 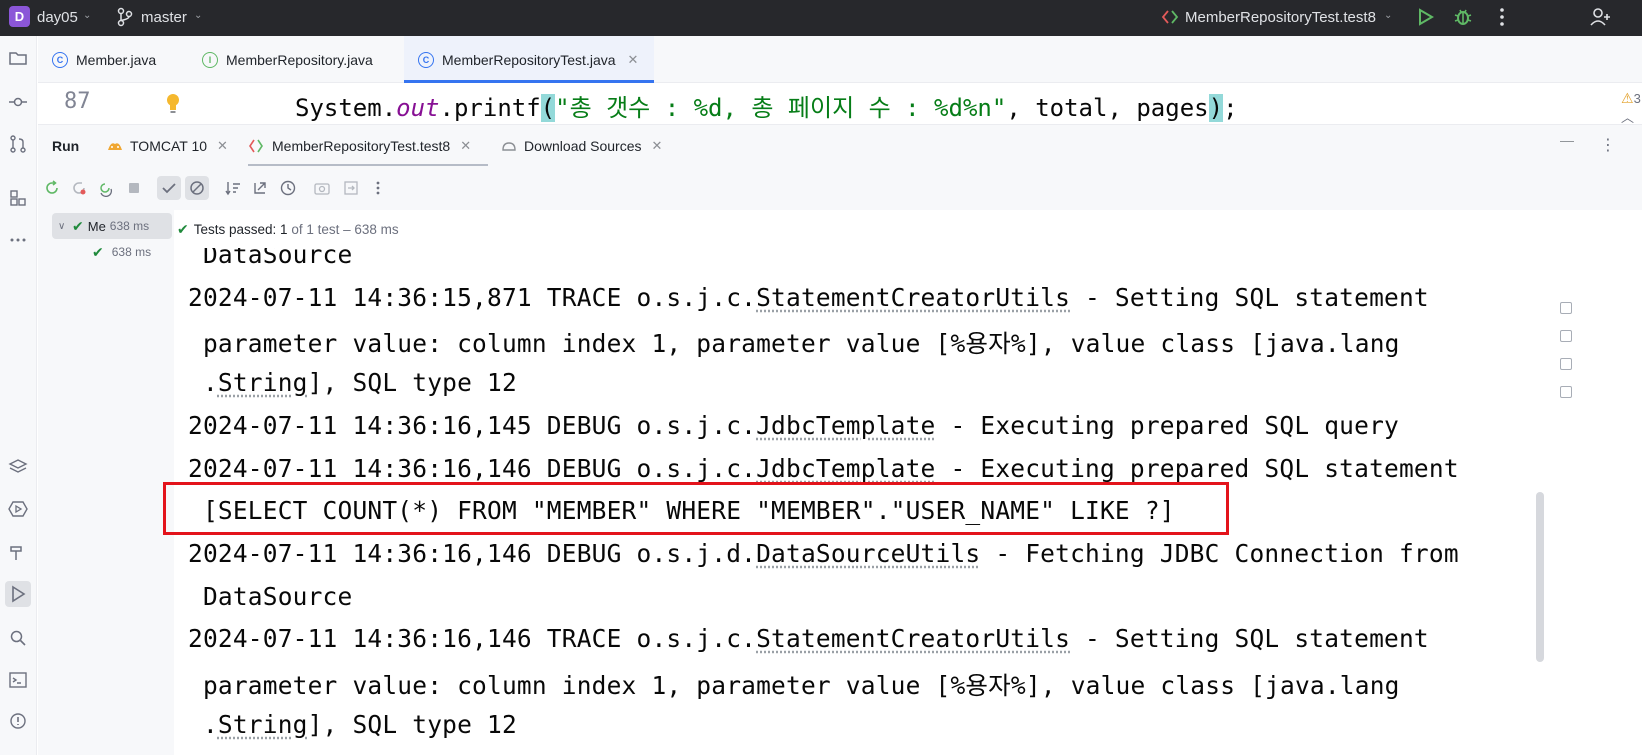 I want to click on problems-icon, so click(x=18, y=721).